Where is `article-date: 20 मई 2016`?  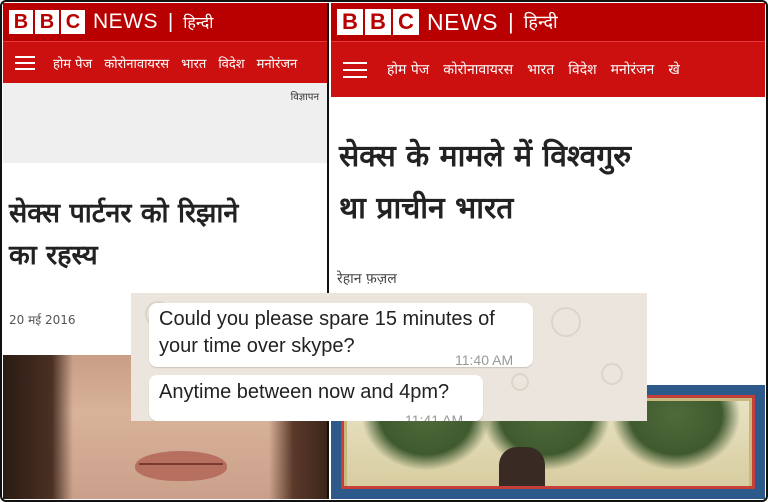
article-date: 20 मई 2016 is located at coordinates (42, 320).